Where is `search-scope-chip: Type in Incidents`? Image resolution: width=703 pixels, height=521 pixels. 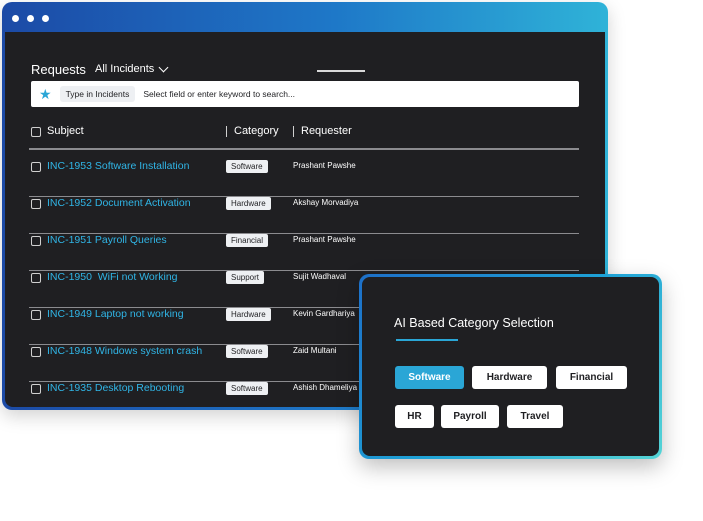
search-scope-chip: Type in Incidents is located at coordinates (97, 94).